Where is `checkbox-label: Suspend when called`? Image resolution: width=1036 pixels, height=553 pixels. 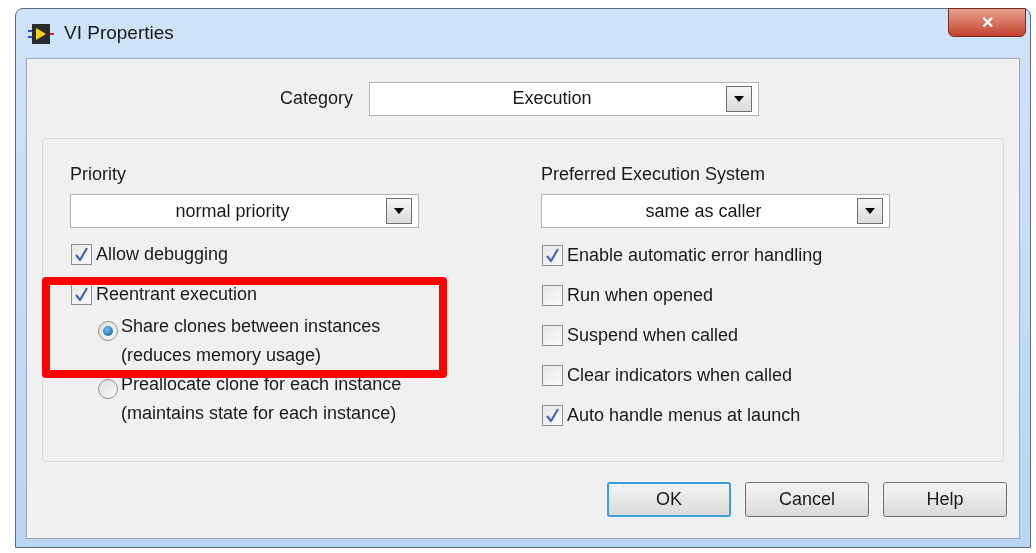 checkbox-label: Suspend when called is located at coordinates (653, 335).